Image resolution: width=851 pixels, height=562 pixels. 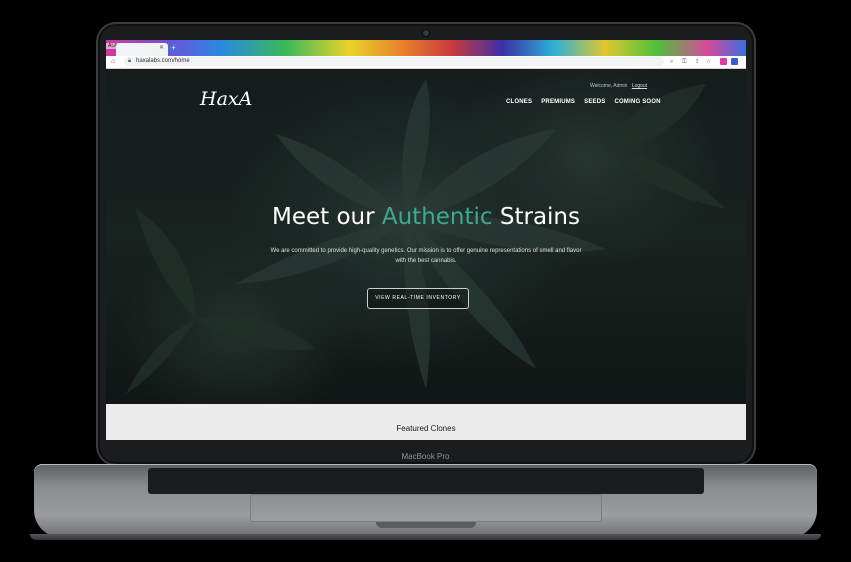 What do you see at coordinates (426, 481) in the screenshot?
I see `keyboard` at bounding box center [426, 481].